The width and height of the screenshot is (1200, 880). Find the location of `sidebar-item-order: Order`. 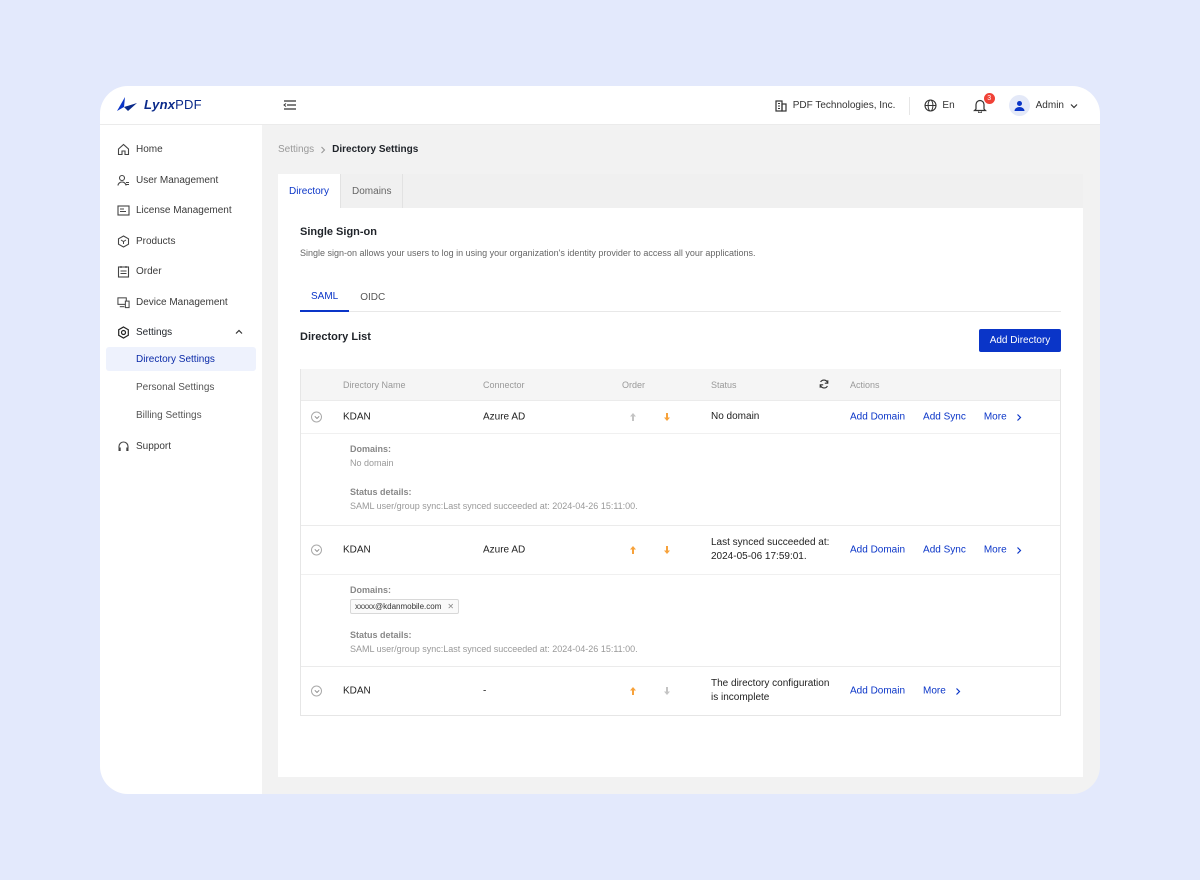

sidebar-item-order: Order is located at coordinates (139, 271).